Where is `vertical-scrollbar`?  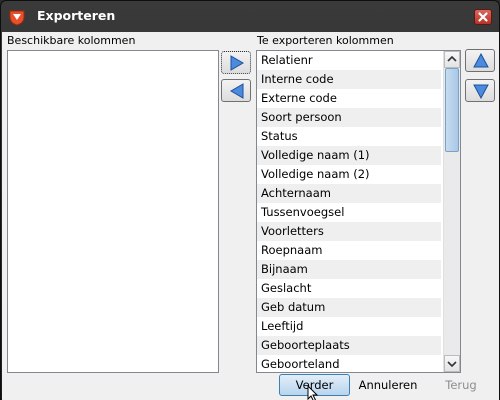 vertical-scrollbar is located at coordinates (451, 211).